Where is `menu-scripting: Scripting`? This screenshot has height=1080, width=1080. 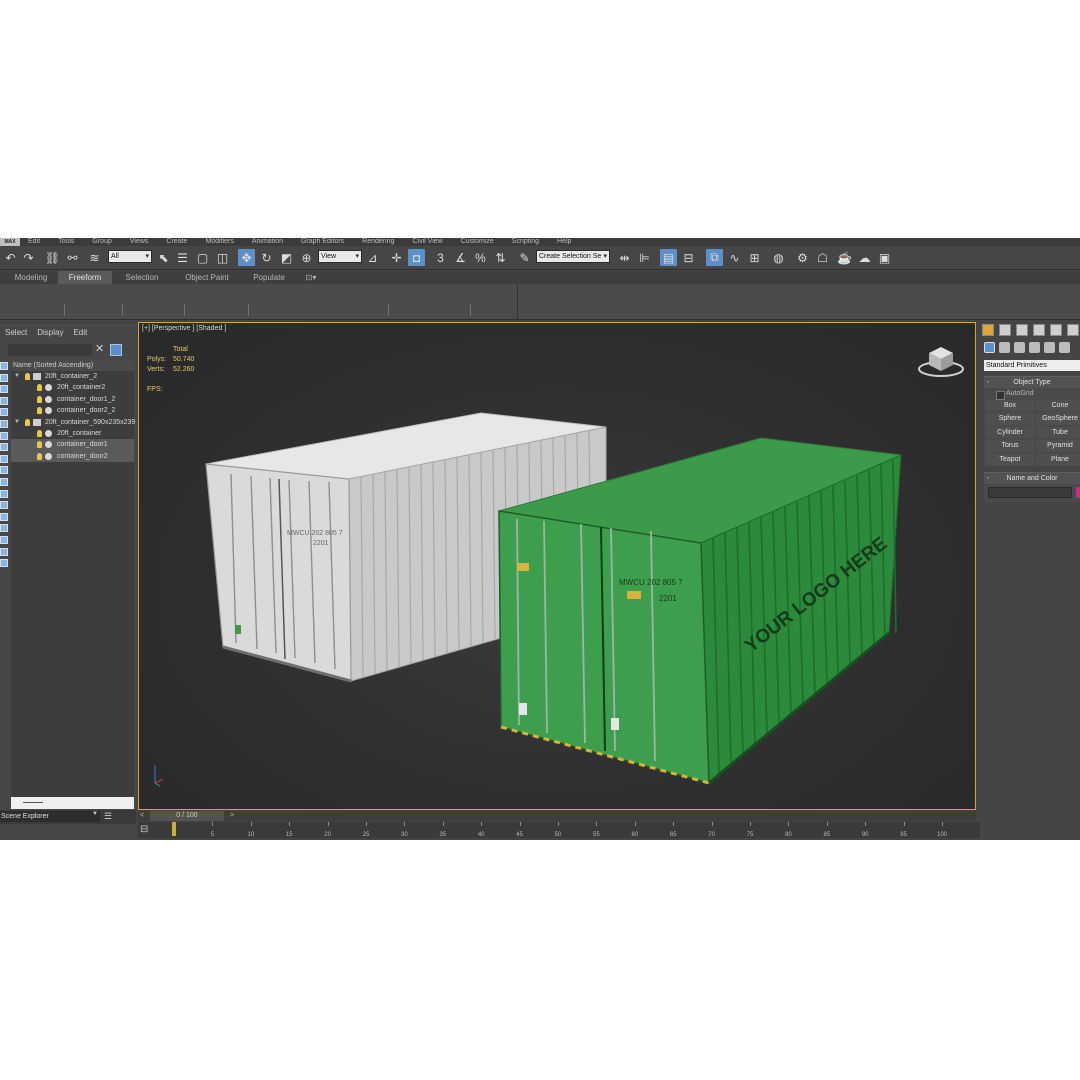
menu-scripting: Scripting is located at coordinates (525, 242).